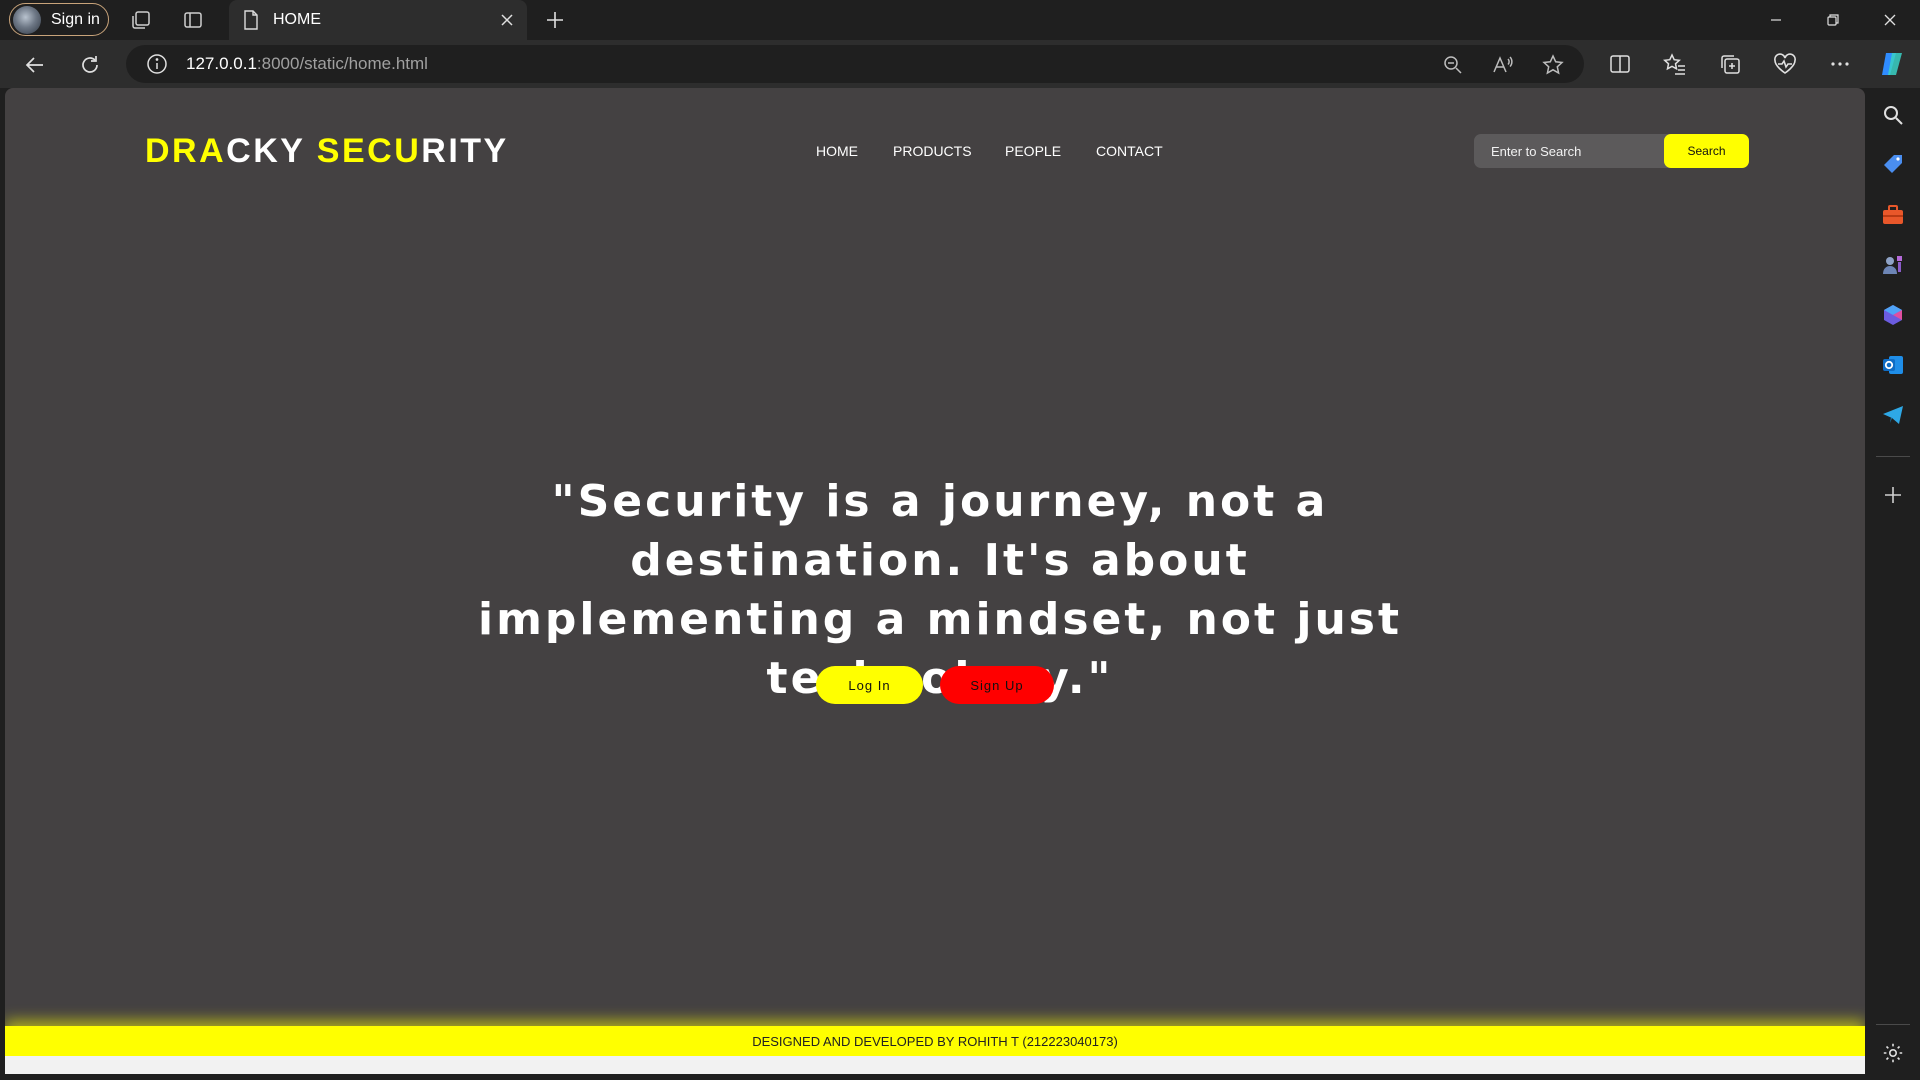 Image resolution: width=1920 pixels, height=1080 pixels. What do you see at coordinates (465, 151) in the screenshot?
I see `logo-part-4: RITY` at bounding box center [465, 151].